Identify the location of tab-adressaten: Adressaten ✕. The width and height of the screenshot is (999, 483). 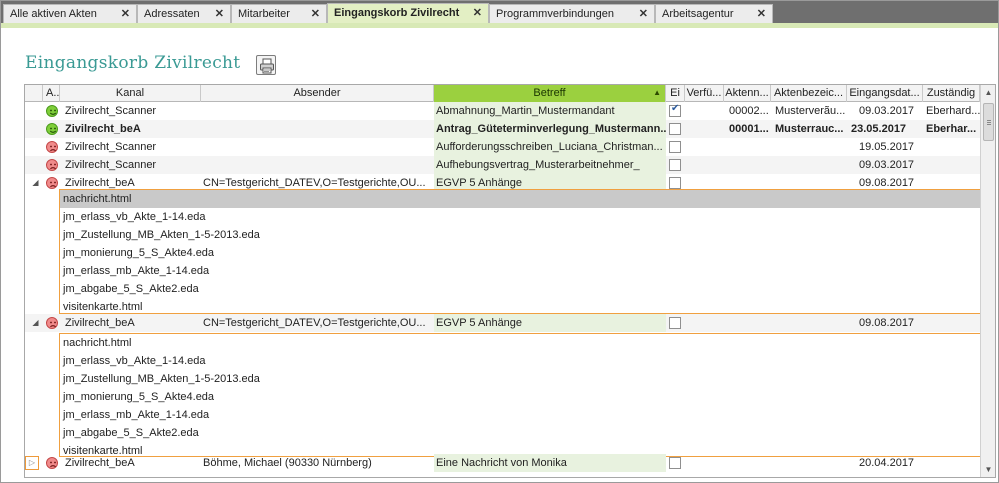
(184, 13).